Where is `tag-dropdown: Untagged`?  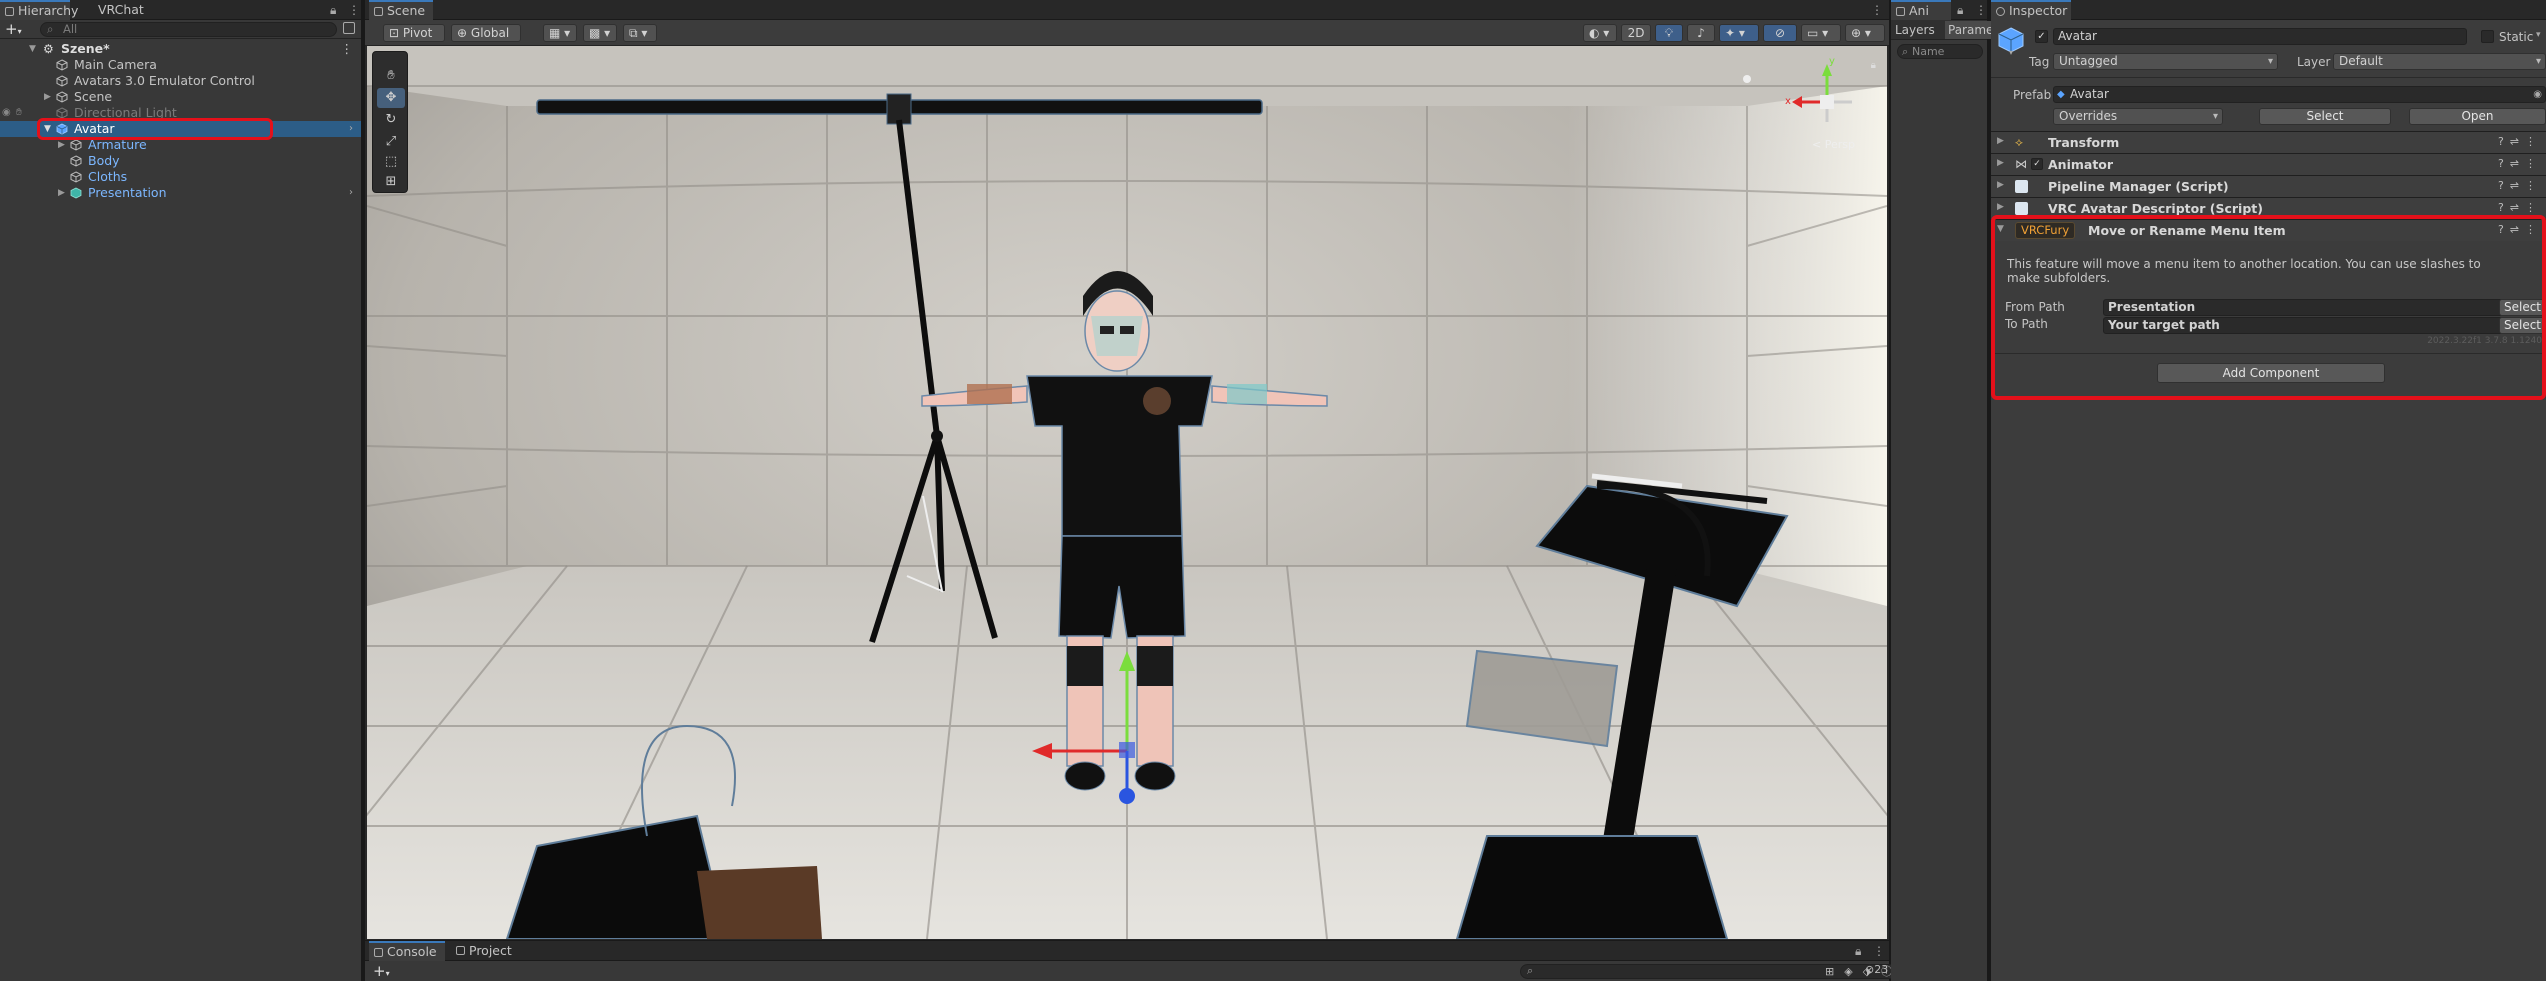 tag-dropdown: Untagged is located at coordinates (2165, 61).